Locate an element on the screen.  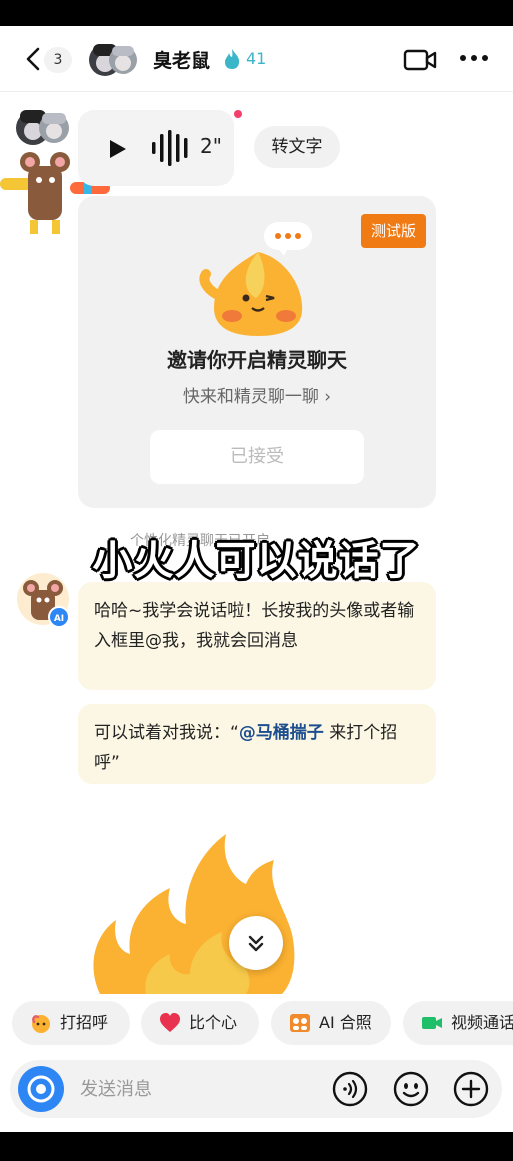
voice-duration: 2" is located at coordinates (211, 146).